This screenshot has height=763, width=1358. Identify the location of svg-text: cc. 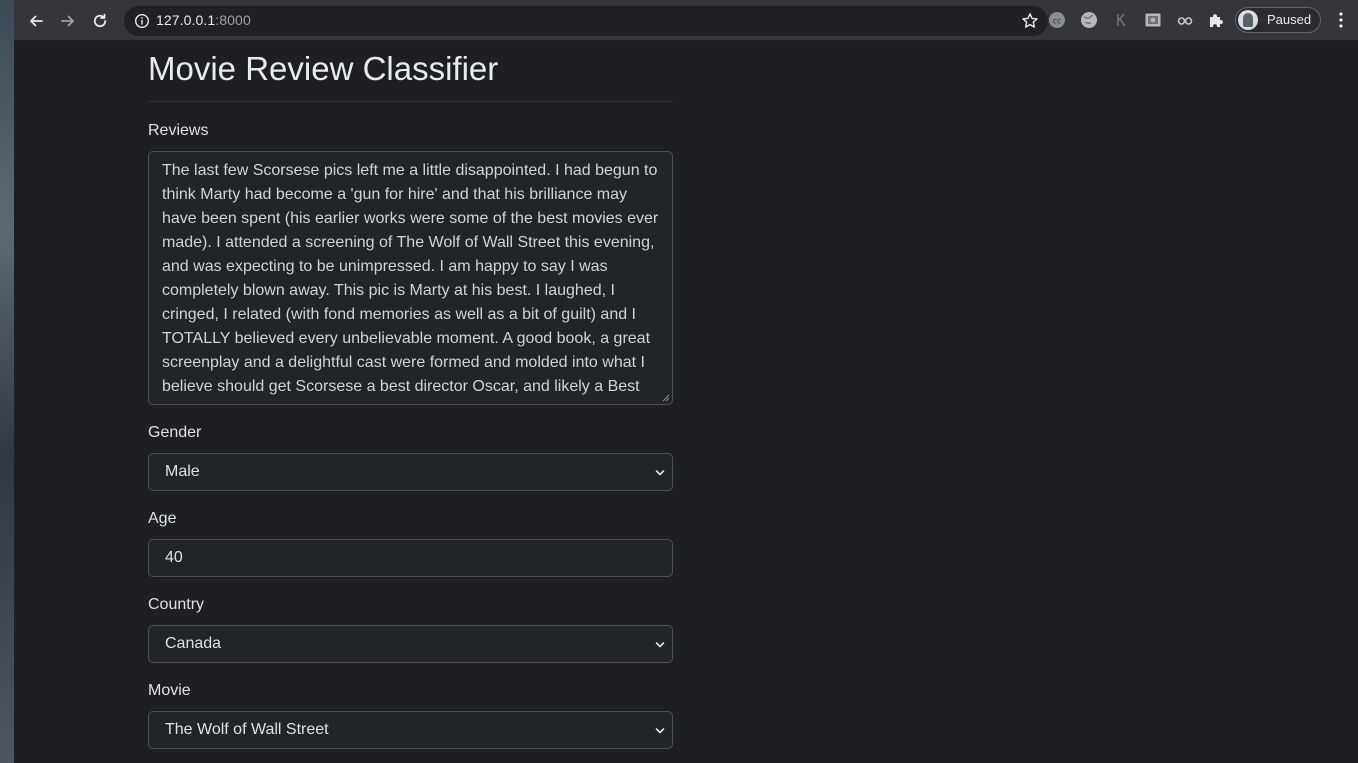
(1057, 21).